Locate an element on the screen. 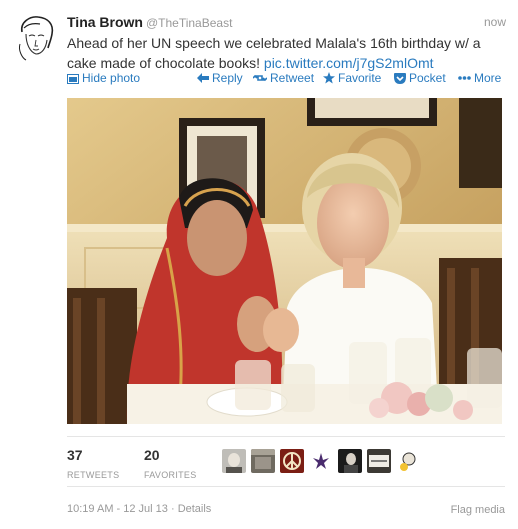  author-name: Tina Brown is located at coordinates (105, 22).